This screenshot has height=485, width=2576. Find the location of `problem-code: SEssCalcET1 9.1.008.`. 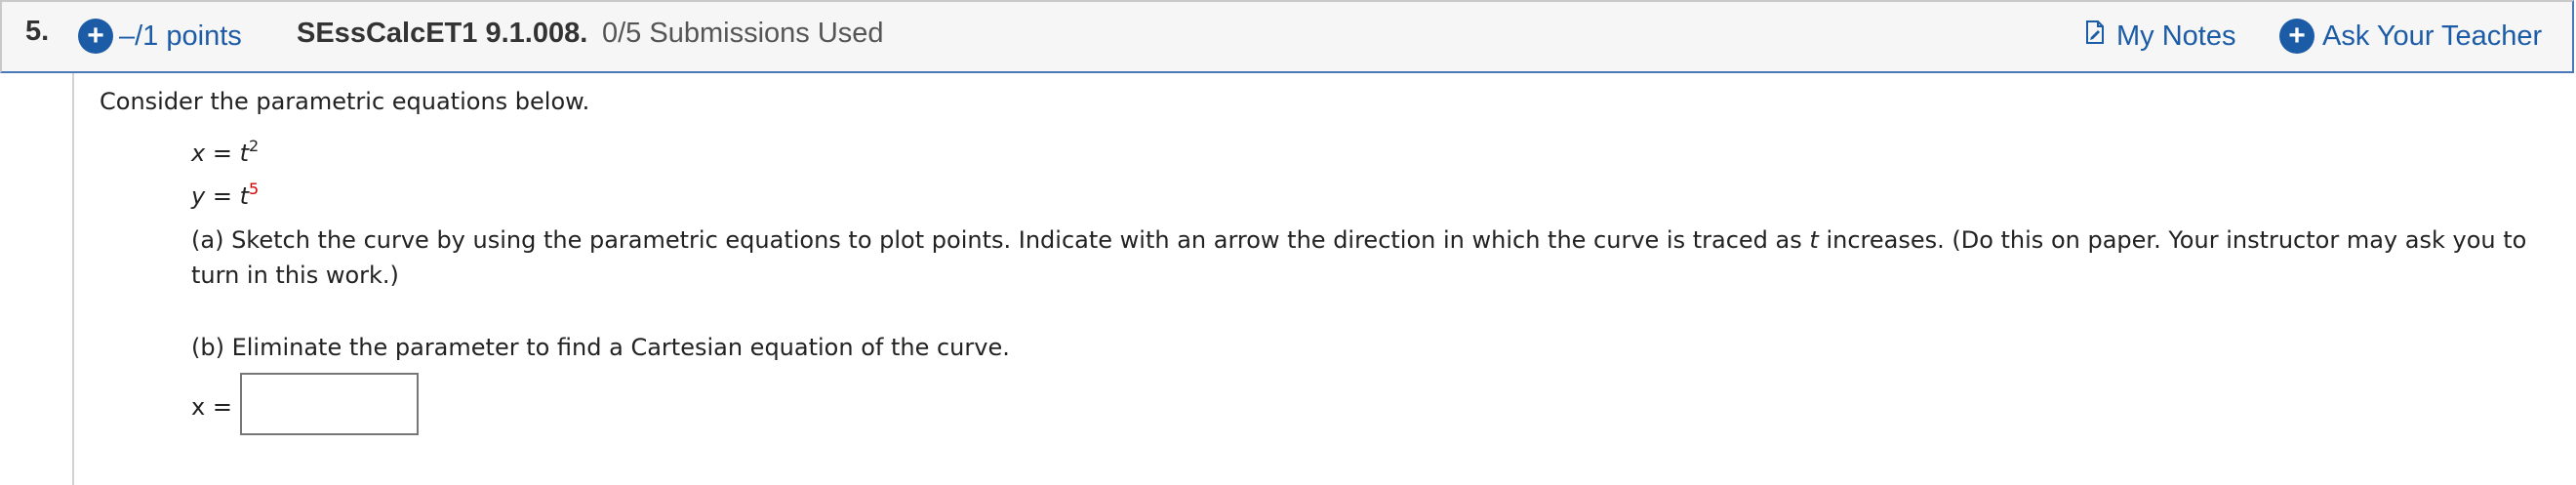

problem-code: SEssCalcET1 9.1.008. is located at coordinates (442, 33).